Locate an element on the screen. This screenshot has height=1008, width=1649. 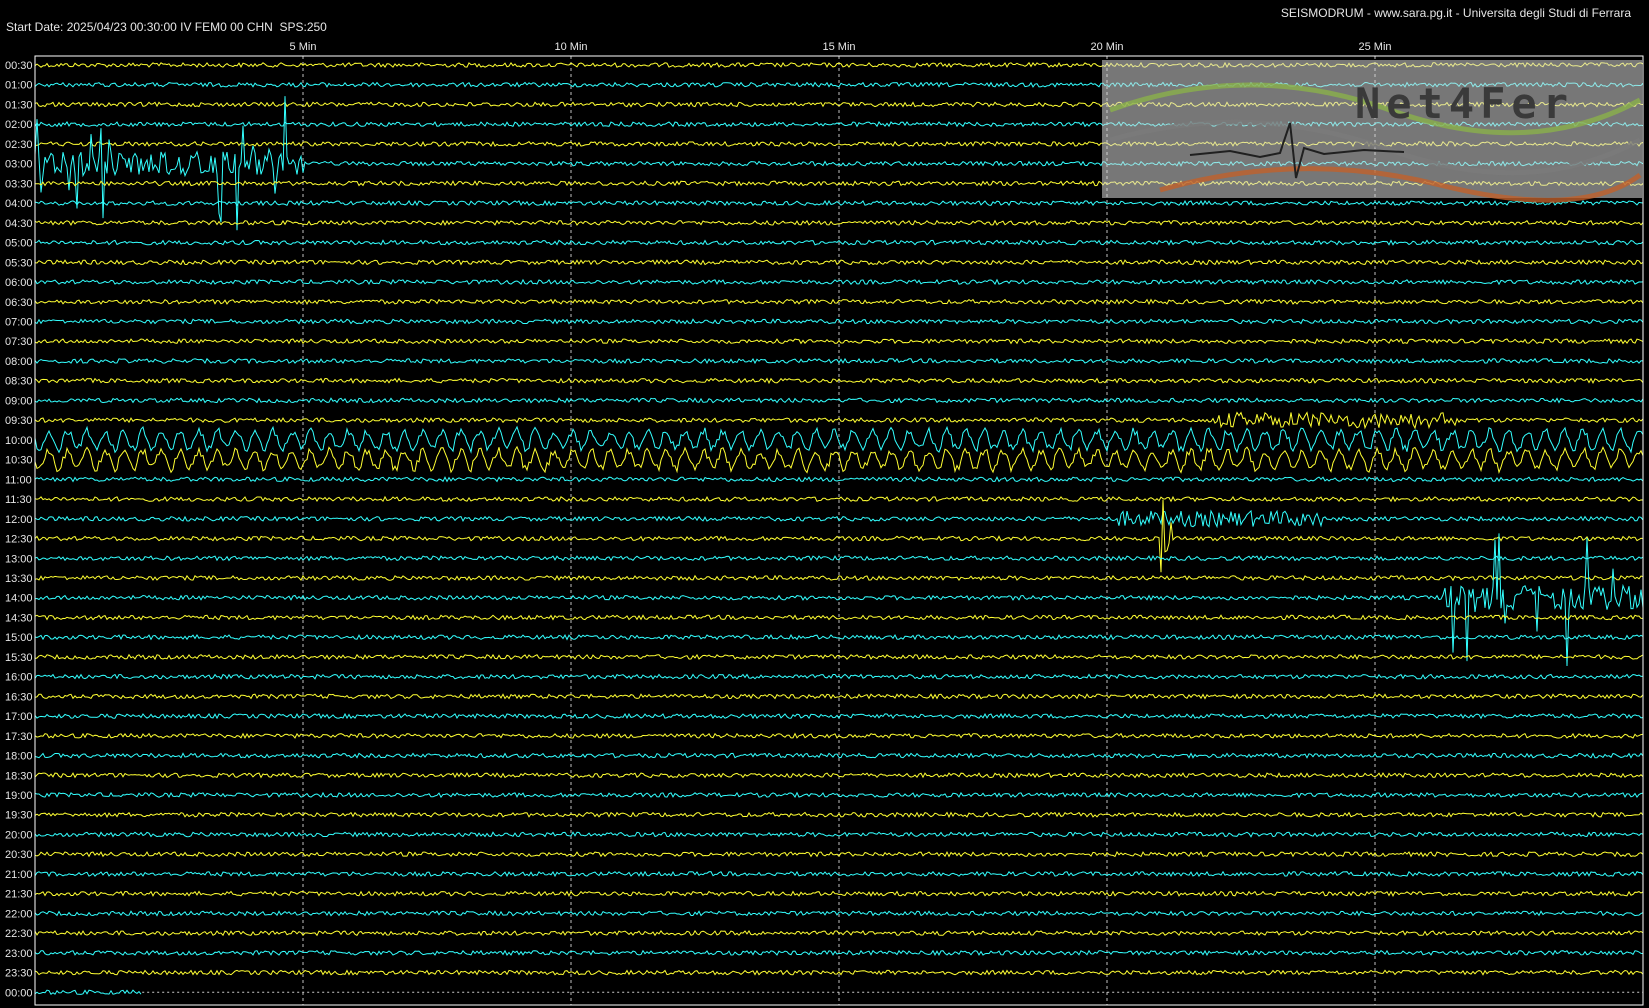
row-time-label: 01:00 is located at coordinates (19, 86).